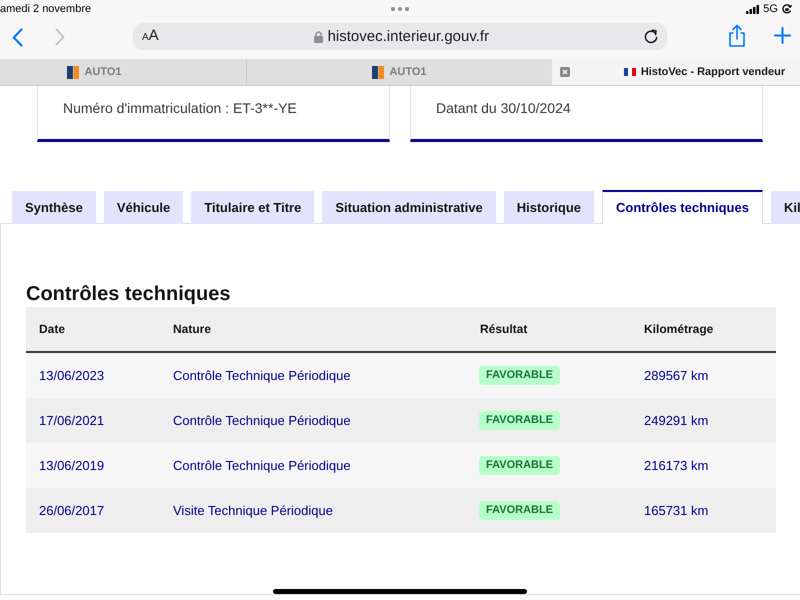  Describe the element at coordinates (770, 9) in the screenshot. I see `network-label: 5G` at that location.